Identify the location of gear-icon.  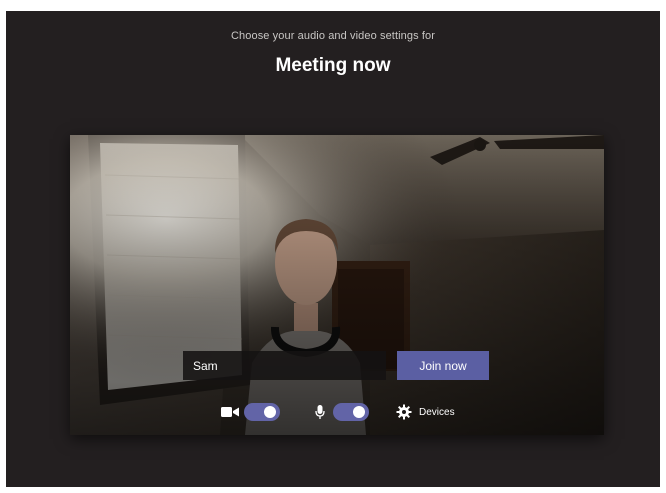
(404, 412).